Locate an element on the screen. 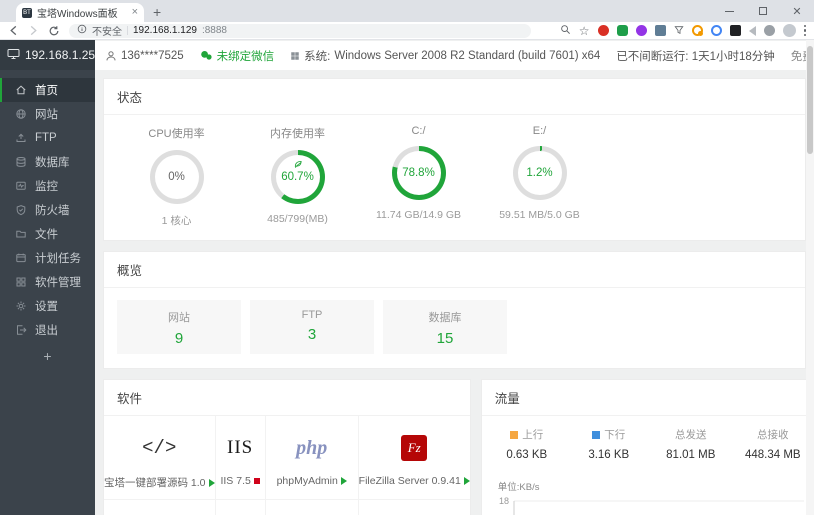 The width and height of the screenshot is (814, 515). sidebar-item-monitor: 监控 is located at coordinates (47, 186).